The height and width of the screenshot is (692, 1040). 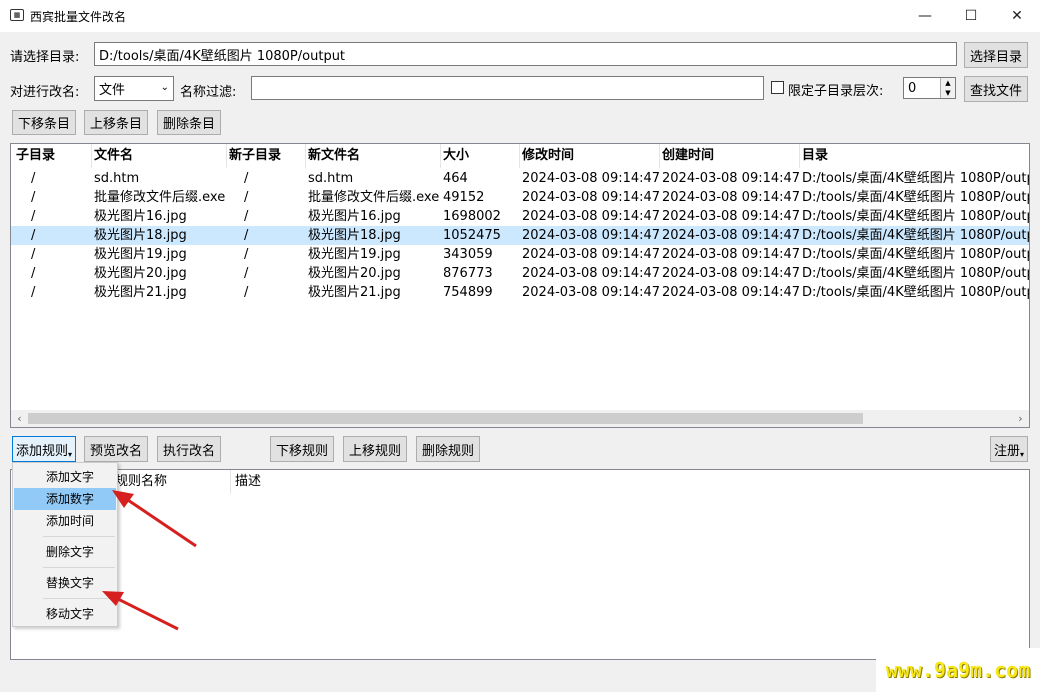 I want to click on annotation-arrows, so click(x=149, y=560).